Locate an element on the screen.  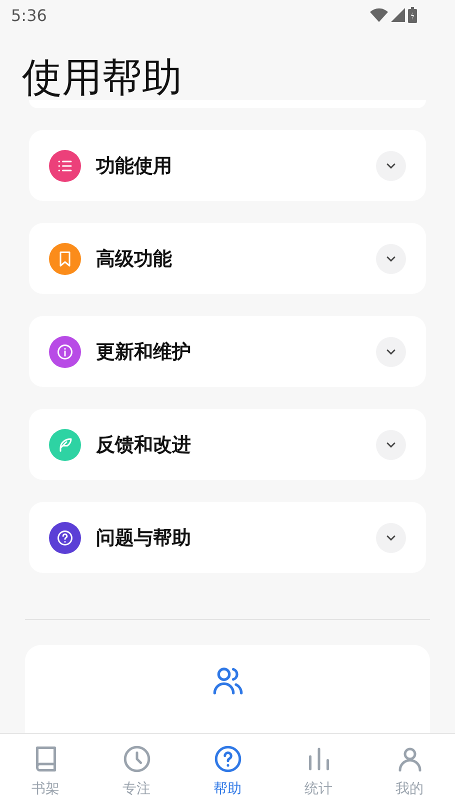
help-section-row: 高级功能 is located at coordinates (227, 258).